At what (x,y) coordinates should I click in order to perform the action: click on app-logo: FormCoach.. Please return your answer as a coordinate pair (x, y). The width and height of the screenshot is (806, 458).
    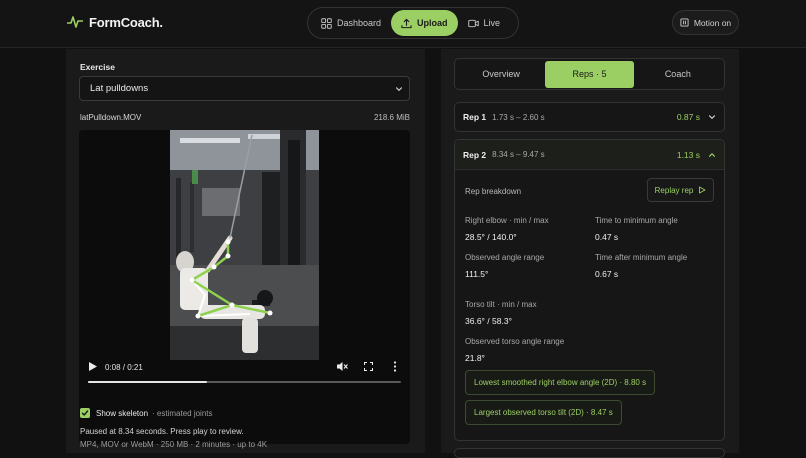
    Looking at the image, I should click on (115, 22).